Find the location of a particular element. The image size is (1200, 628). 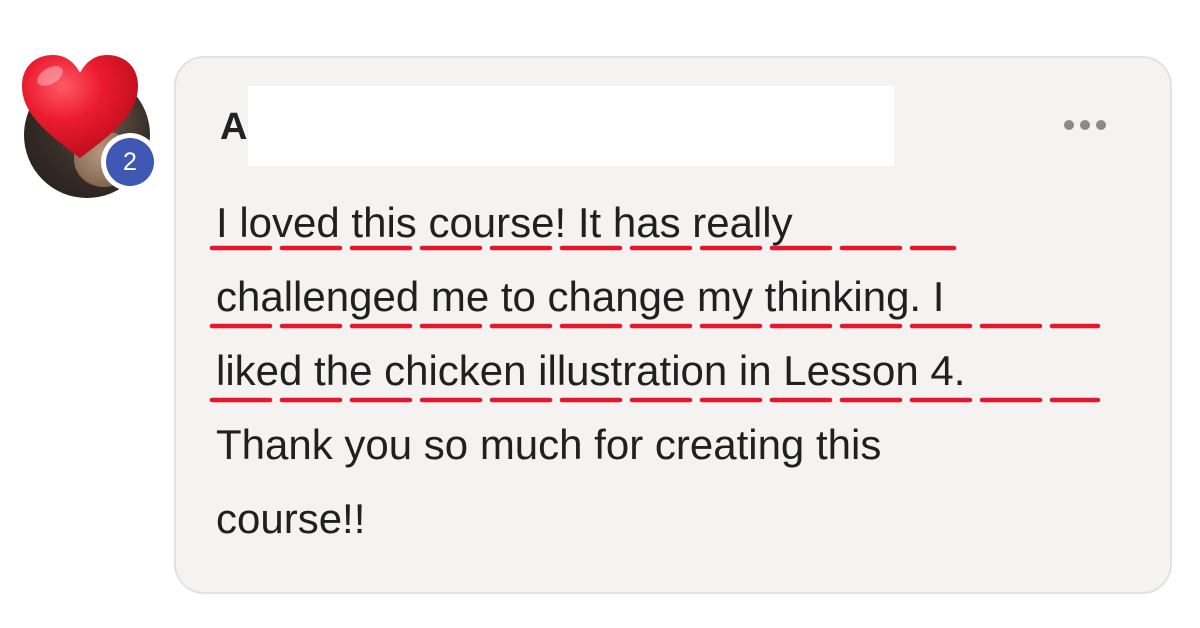

reaction-count-badge: 2 is located at coordinates (130, 162).